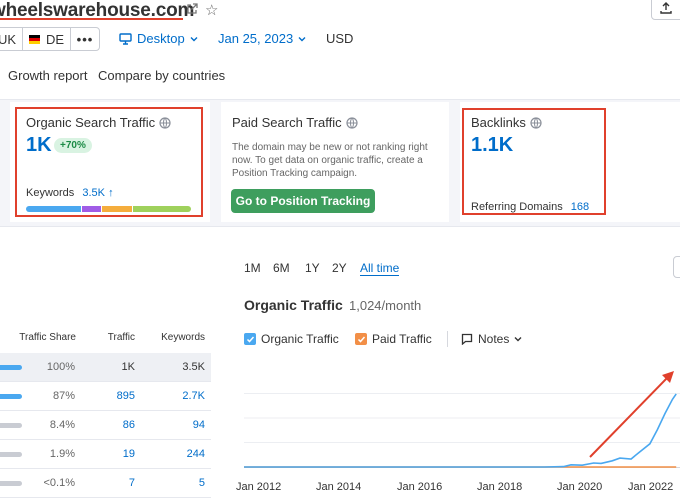  What do you see at coordinates (177, 396) in the screenshot?
I see `keywords-cell: 2.7K` at bounding box center [177, 396].